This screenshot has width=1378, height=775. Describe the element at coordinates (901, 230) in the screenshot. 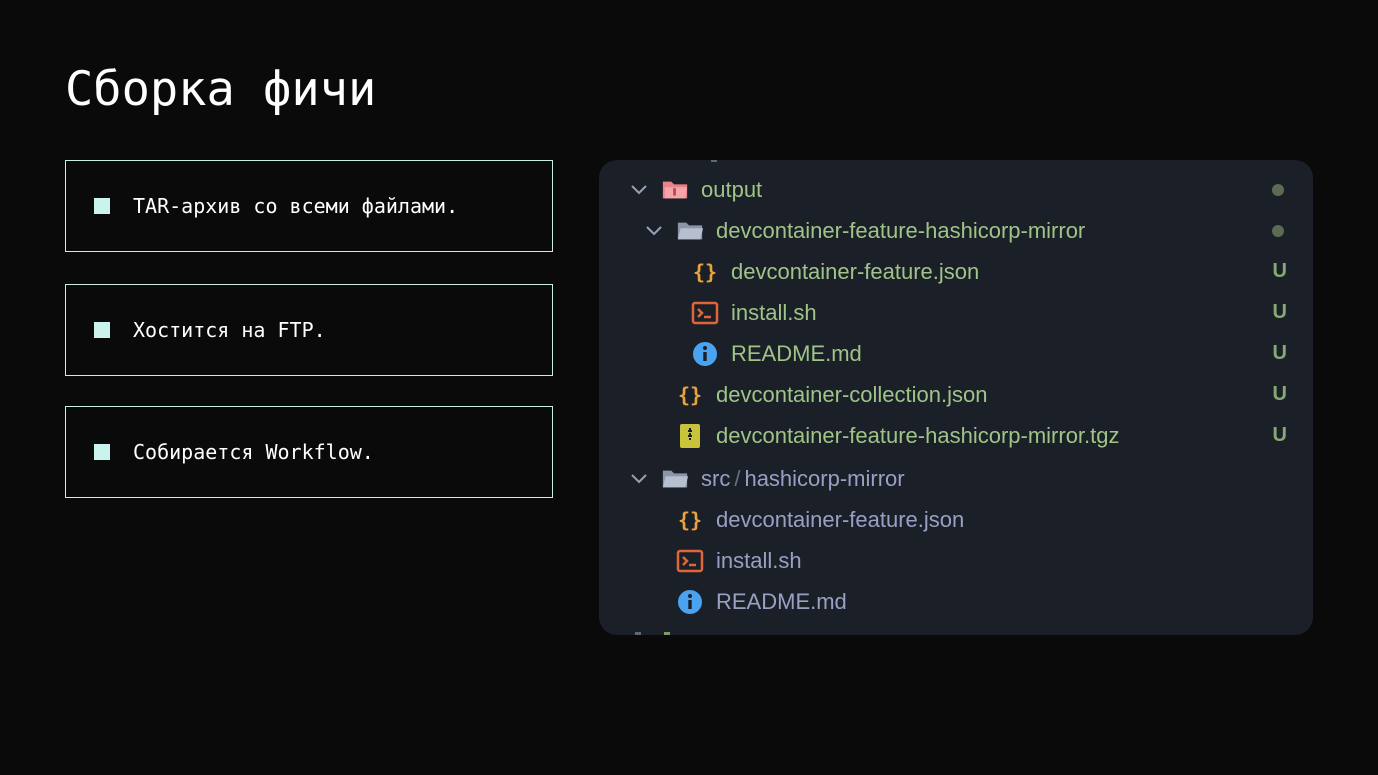

I see `tree-row-label: devcontainer-feature-hashicorp-mirror` at that location.